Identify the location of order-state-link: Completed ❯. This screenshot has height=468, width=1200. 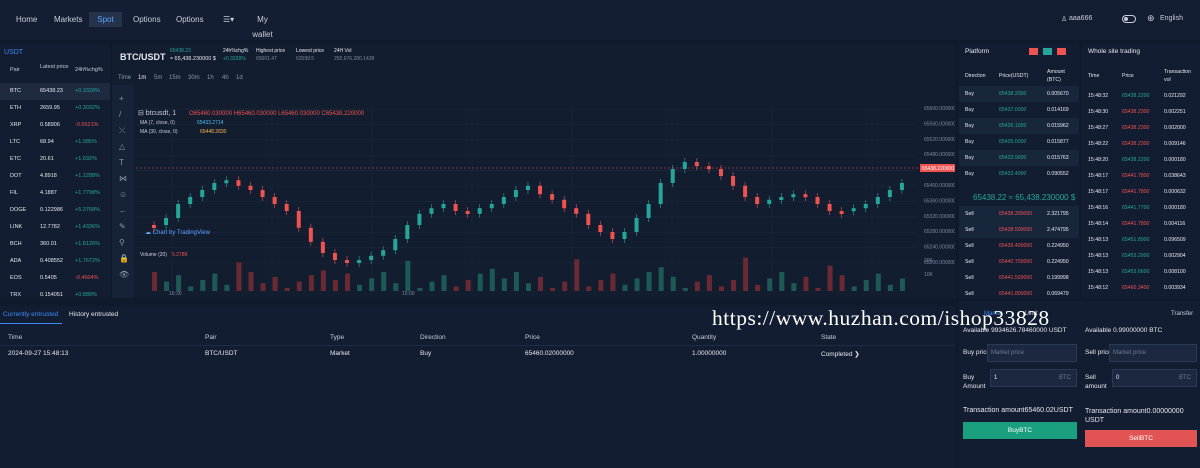
(840, 354).